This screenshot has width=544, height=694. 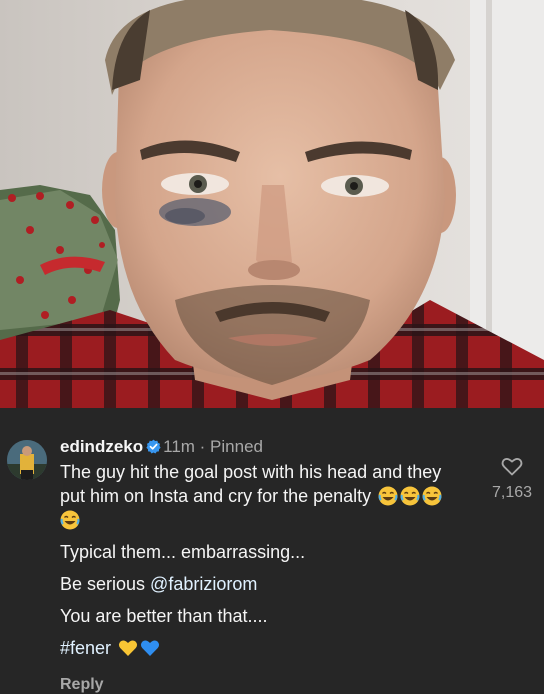 What do you see at coordinates (270, 648) in the screenshot?
I see `comment-line-7: #fener` at bounding box center [270, 648].